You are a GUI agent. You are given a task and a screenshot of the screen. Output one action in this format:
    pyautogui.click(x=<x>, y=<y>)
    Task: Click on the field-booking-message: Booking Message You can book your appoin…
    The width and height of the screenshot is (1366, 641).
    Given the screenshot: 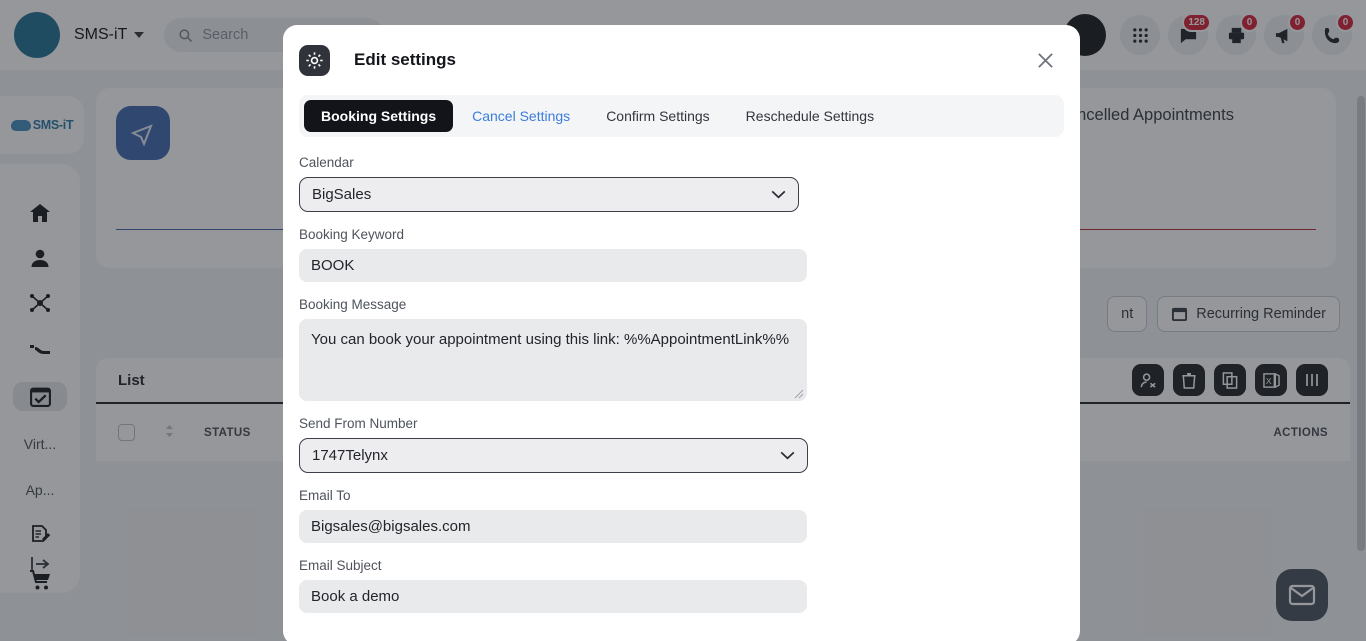 What is the action you would take?
    pyautogui.click(x=681, y=349)
    